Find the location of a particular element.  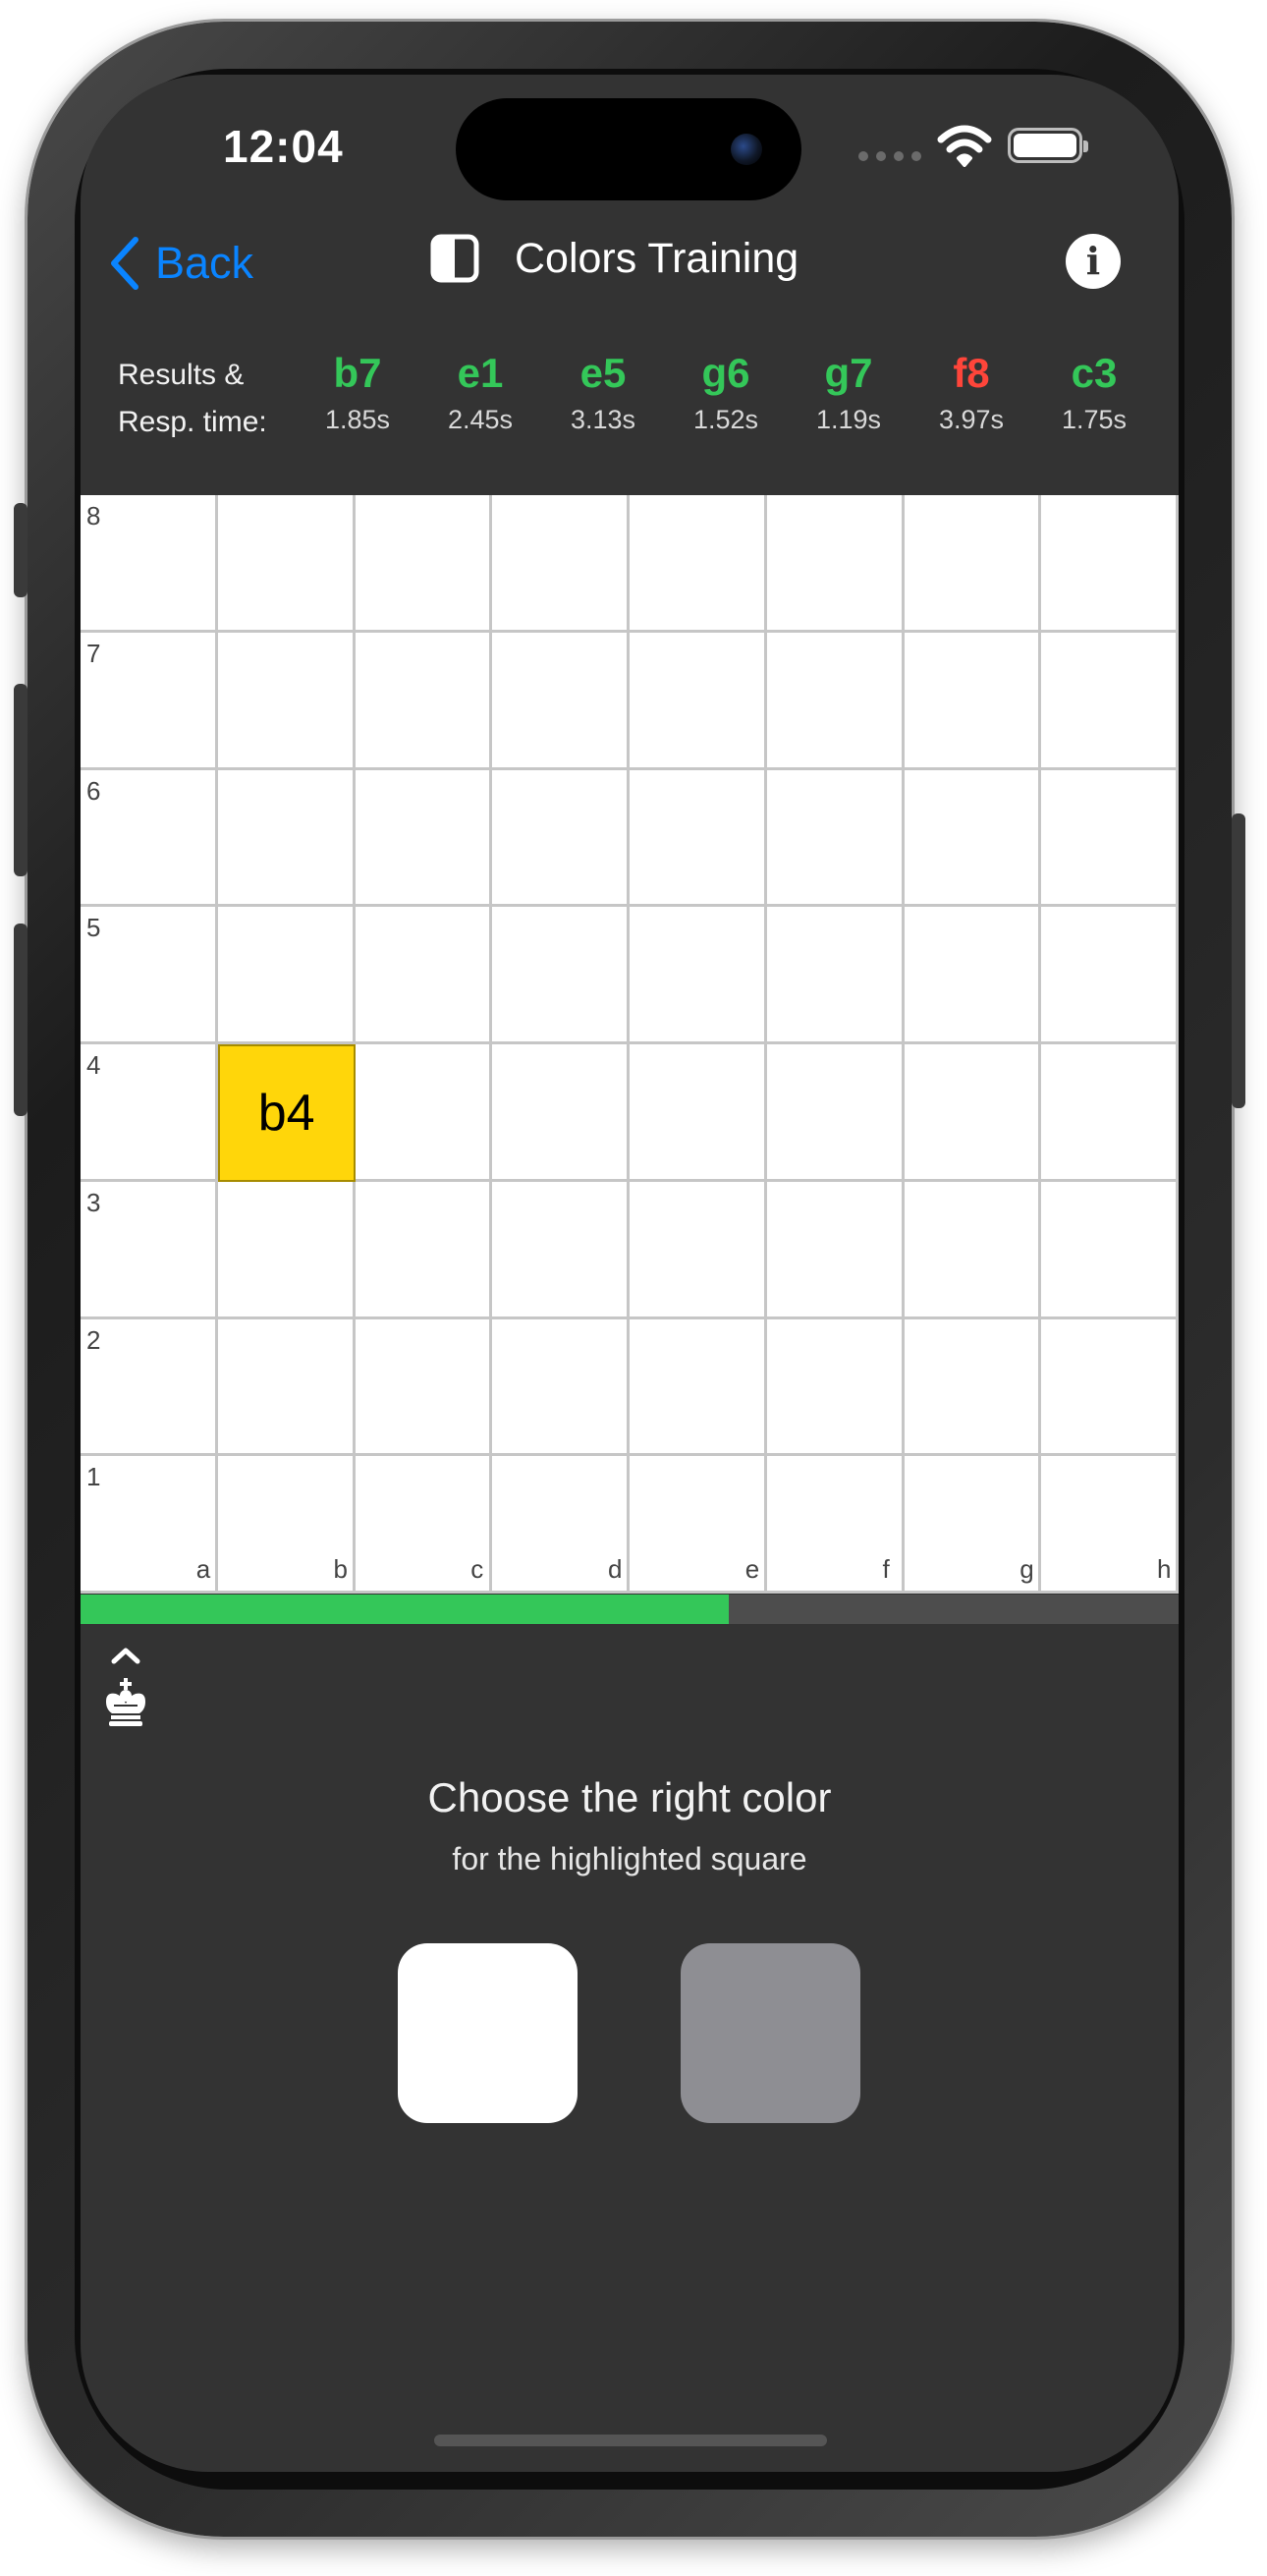

rank-label: 2 is located at coordinates (93, 1339).